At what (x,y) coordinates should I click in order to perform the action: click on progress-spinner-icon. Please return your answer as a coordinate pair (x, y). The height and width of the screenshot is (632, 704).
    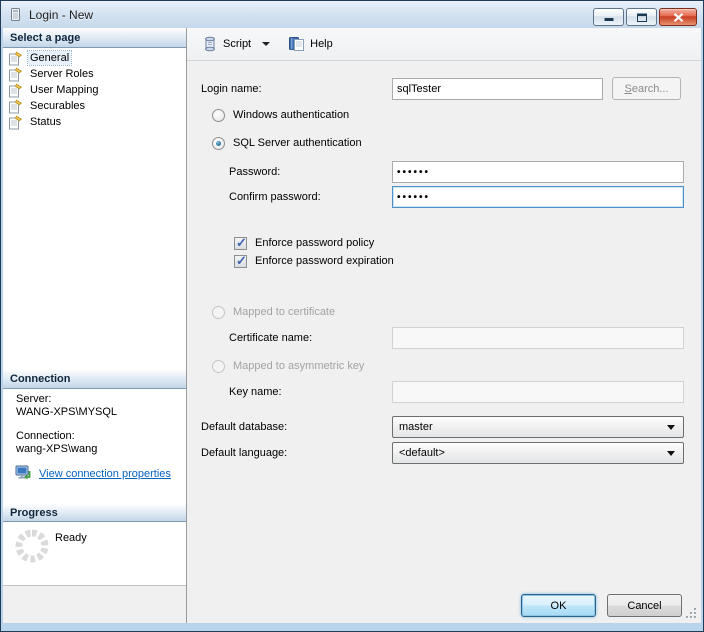
    Looking at the image, I should click on (32, 546).